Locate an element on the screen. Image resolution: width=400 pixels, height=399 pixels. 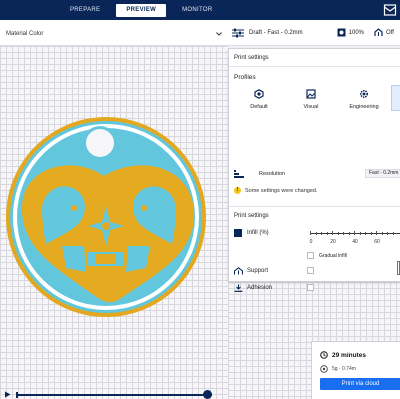
sliders-icon is located at coordinates (238, 32).